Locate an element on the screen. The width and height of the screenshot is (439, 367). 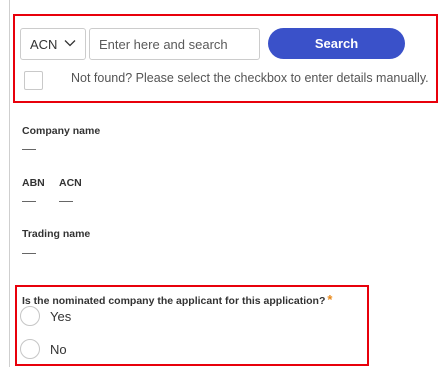
company-name-empty-value is located at coordinates (29, 149).